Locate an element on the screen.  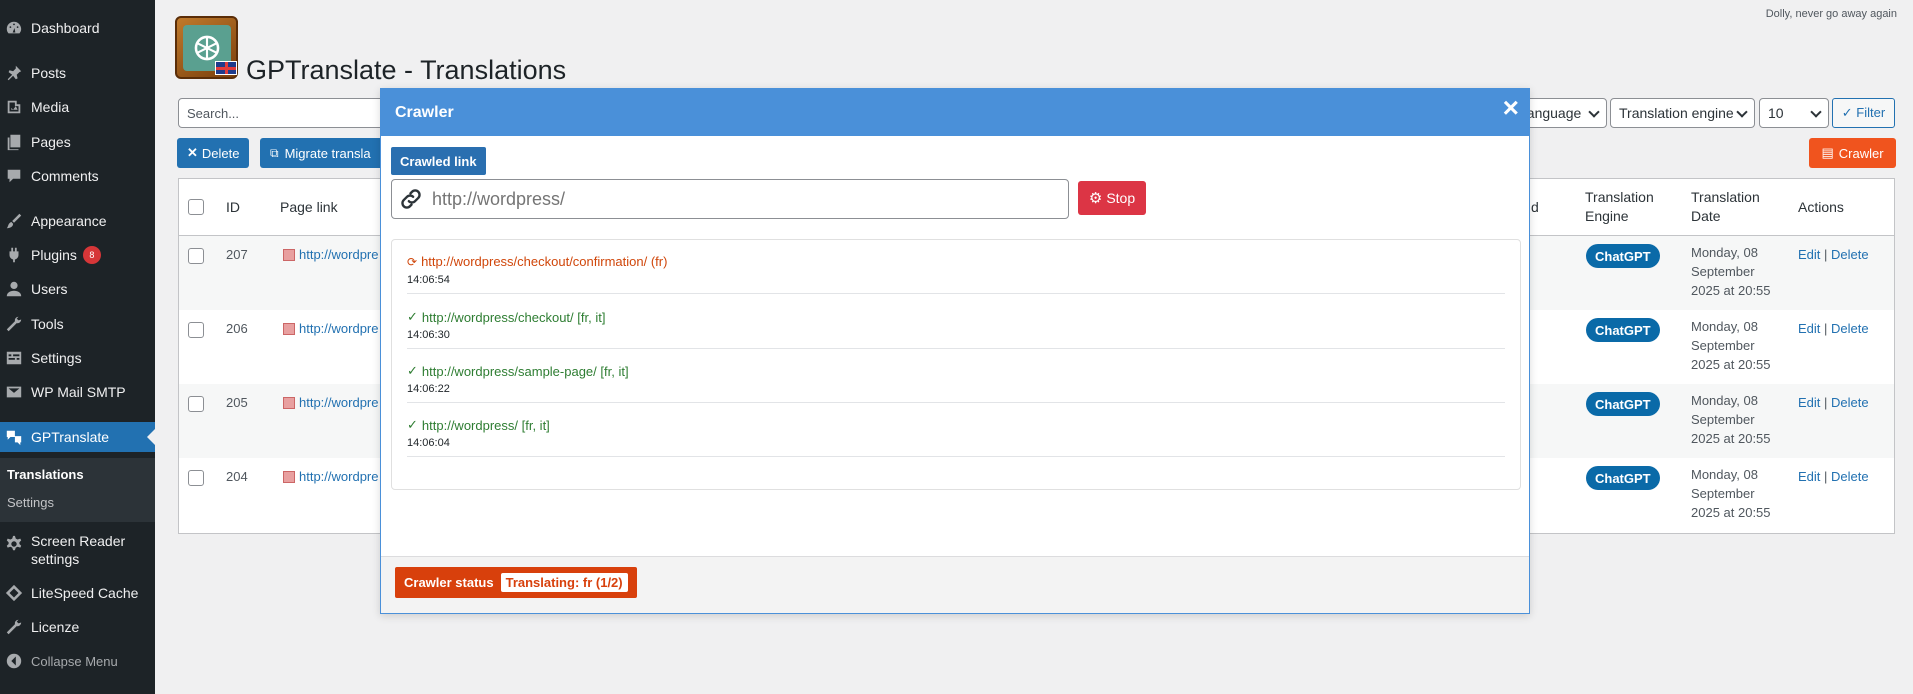
row-date: Monday, 08 September 2025 at 20:55 is located at coordinates (1731, 271).